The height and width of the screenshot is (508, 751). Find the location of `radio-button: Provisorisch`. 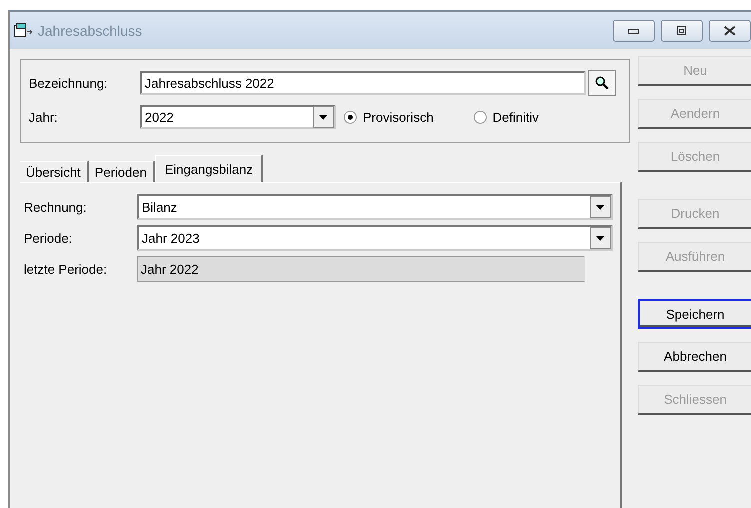

radio-button: Provisorisch is located at coordinates (389, 117).